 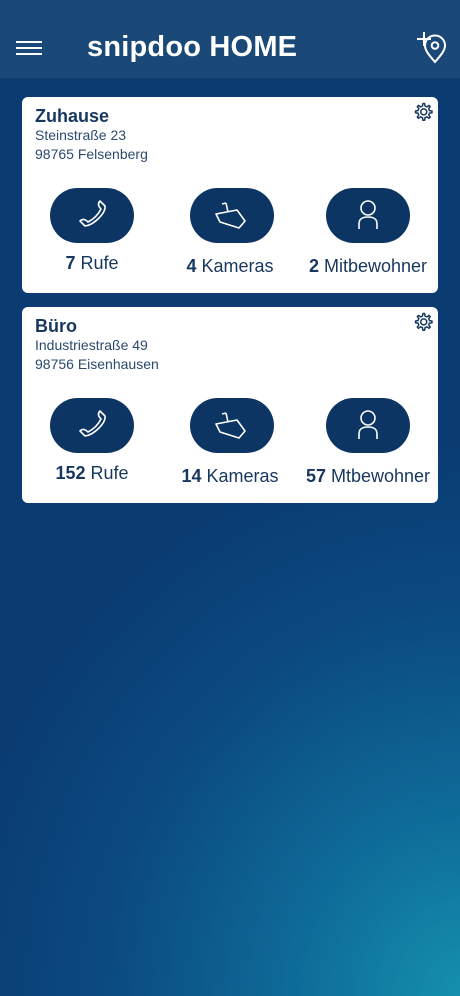 What do you see at coordinates (191, 266) in the screenshot?
I see `cameras-count: 4` at bounding box center [191, 266].